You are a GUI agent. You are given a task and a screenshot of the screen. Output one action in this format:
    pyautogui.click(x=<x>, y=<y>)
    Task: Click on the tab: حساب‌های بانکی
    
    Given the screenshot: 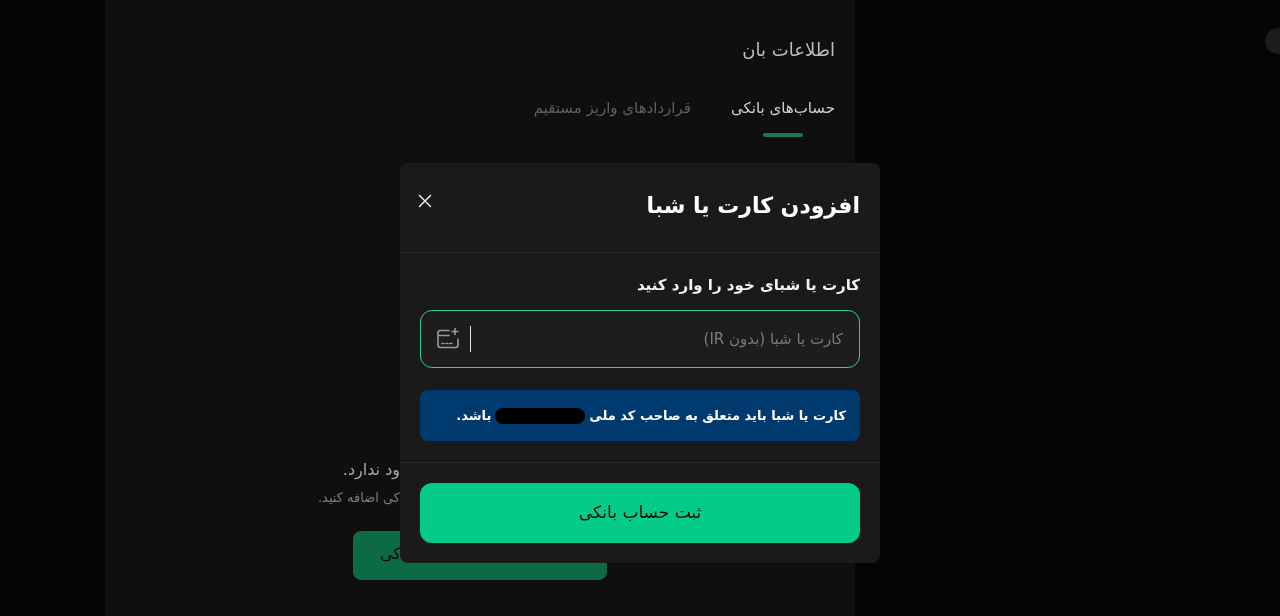 What is the action you would take?
    pyautogui.click(x=782, y=117)
    